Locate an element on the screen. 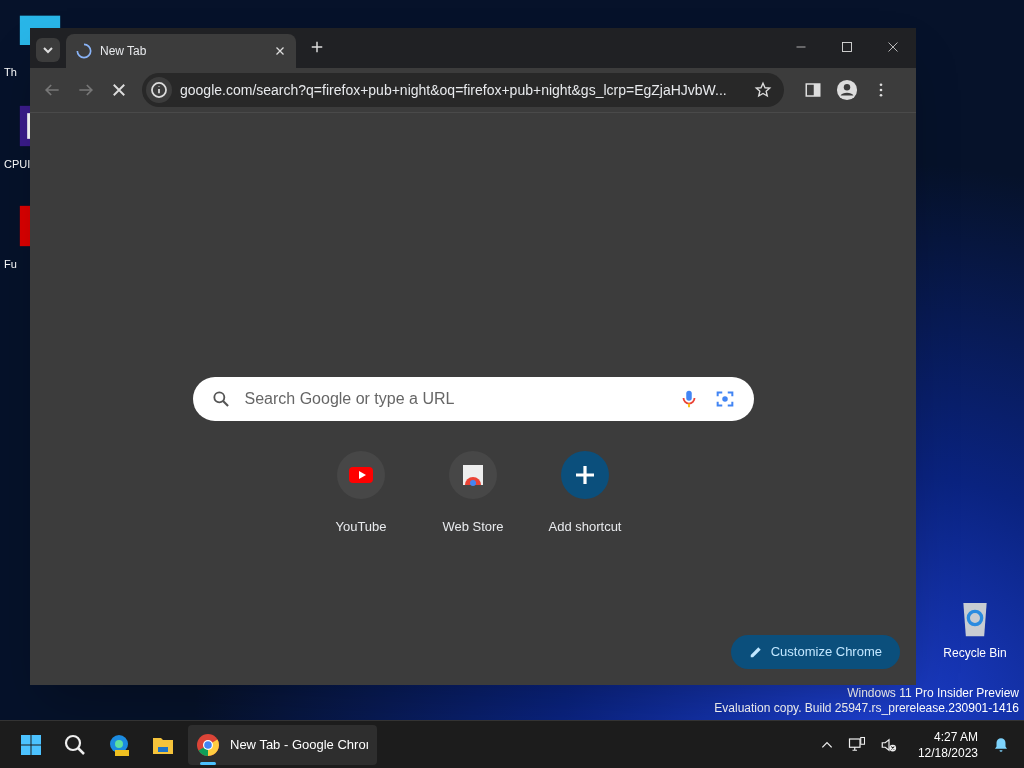 The height and width of the screenshot is (768, 1024). watermark-text: Evaluation copy. Build 25947.rs_prerelease.230901-1416 is located at coordinates (866, 708).